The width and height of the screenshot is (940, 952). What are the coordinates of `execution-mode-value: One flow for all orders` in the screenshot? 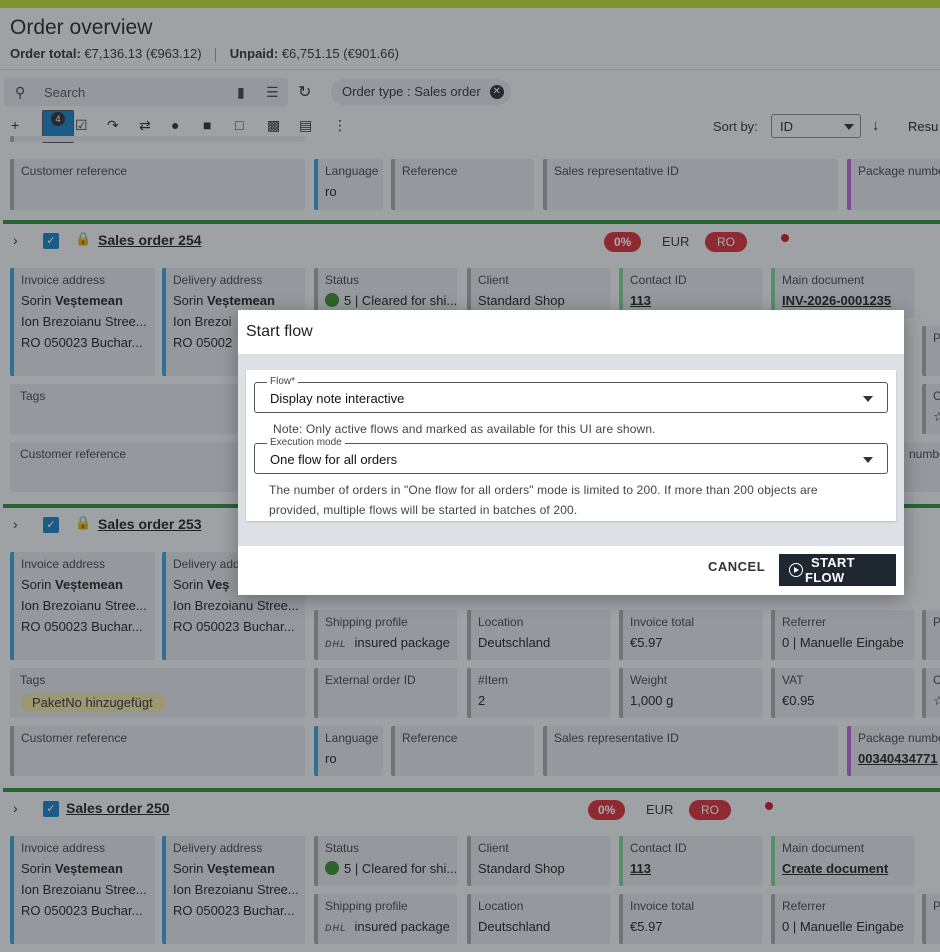 It's located at (334, 459).